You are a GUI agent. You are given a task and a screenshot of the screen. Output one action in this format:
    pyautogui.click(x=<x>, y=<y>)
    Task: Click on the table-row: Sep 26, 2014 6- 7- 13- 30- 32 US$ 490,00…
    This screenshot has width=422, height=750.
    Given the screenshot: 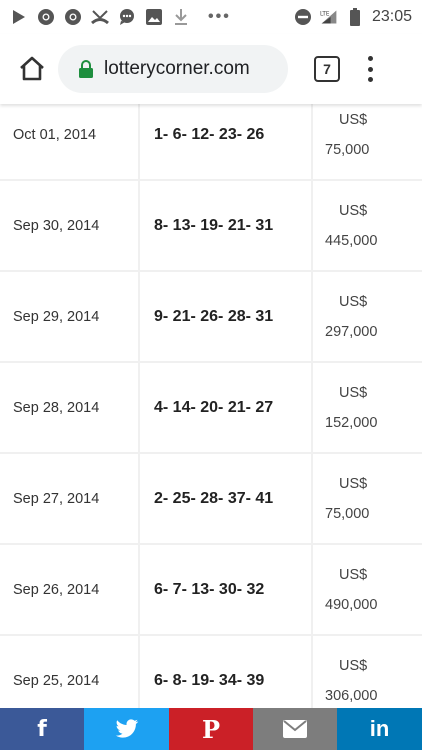 What is the action you would take?
    pyautogui.click(x=211, y=590)
    